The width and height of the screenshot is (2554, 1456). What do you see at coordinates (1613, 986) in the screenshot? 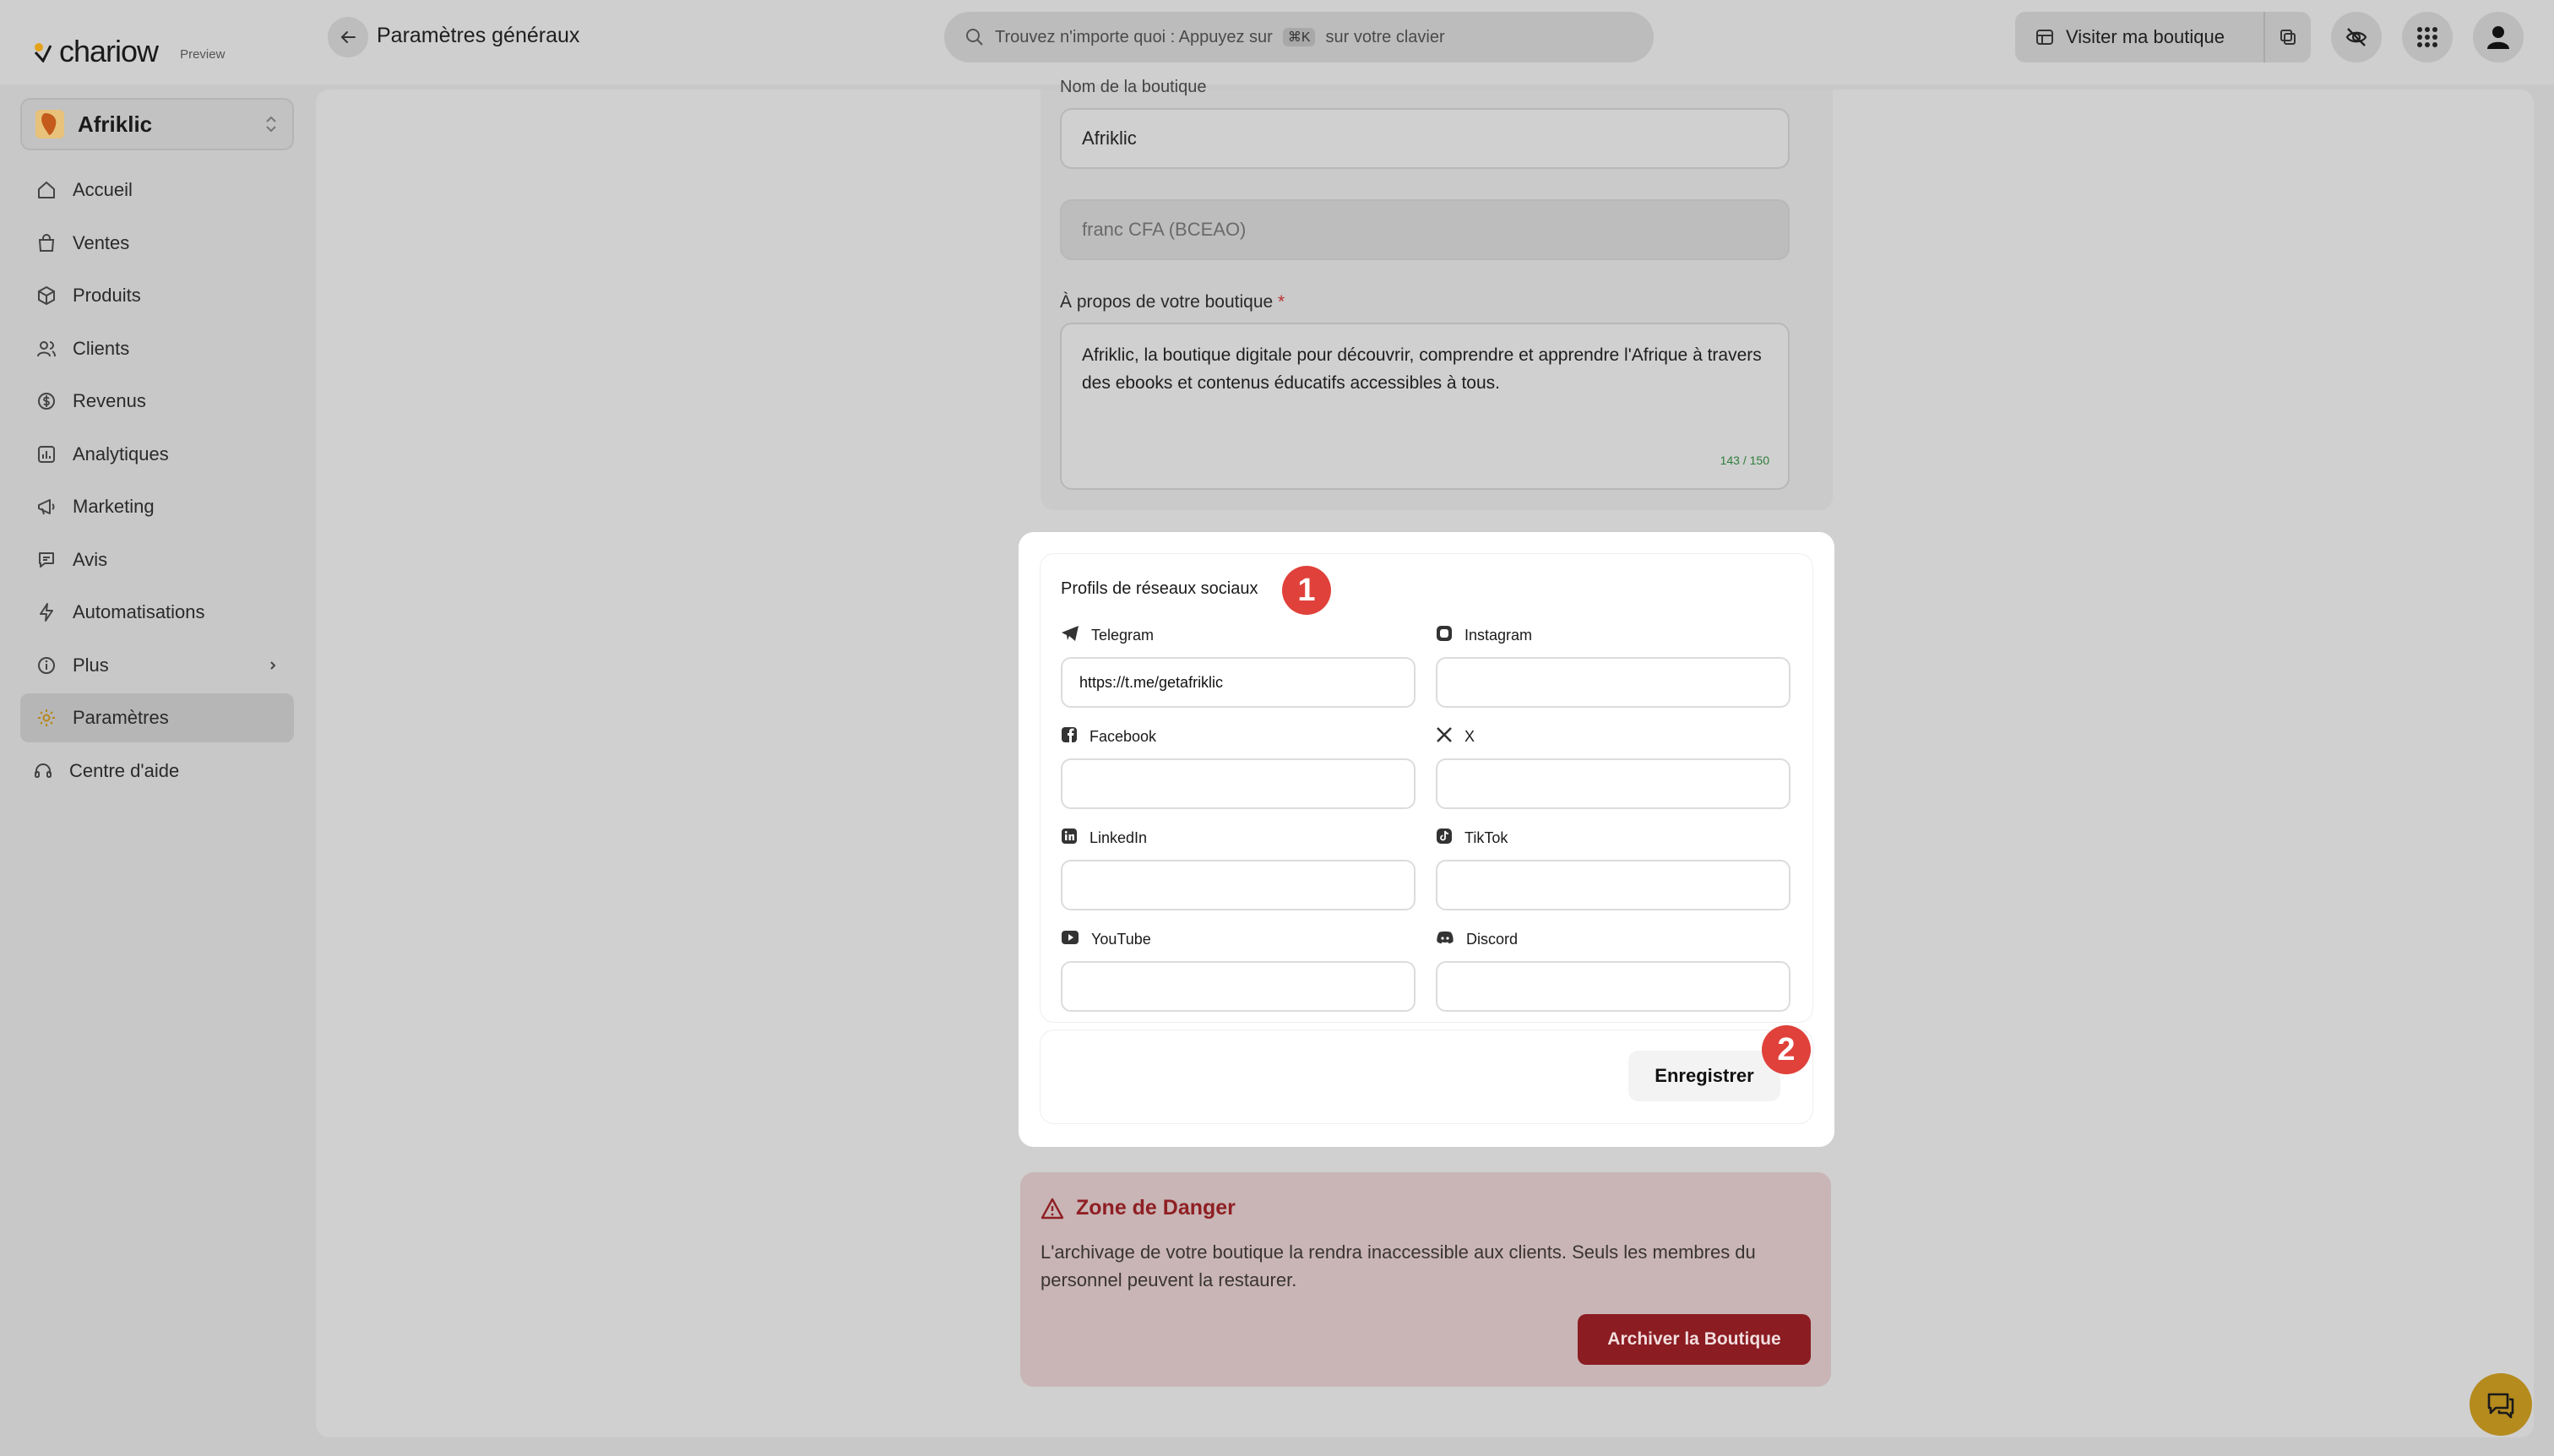
I see `discord-input` at bounding box center [1613, 986].